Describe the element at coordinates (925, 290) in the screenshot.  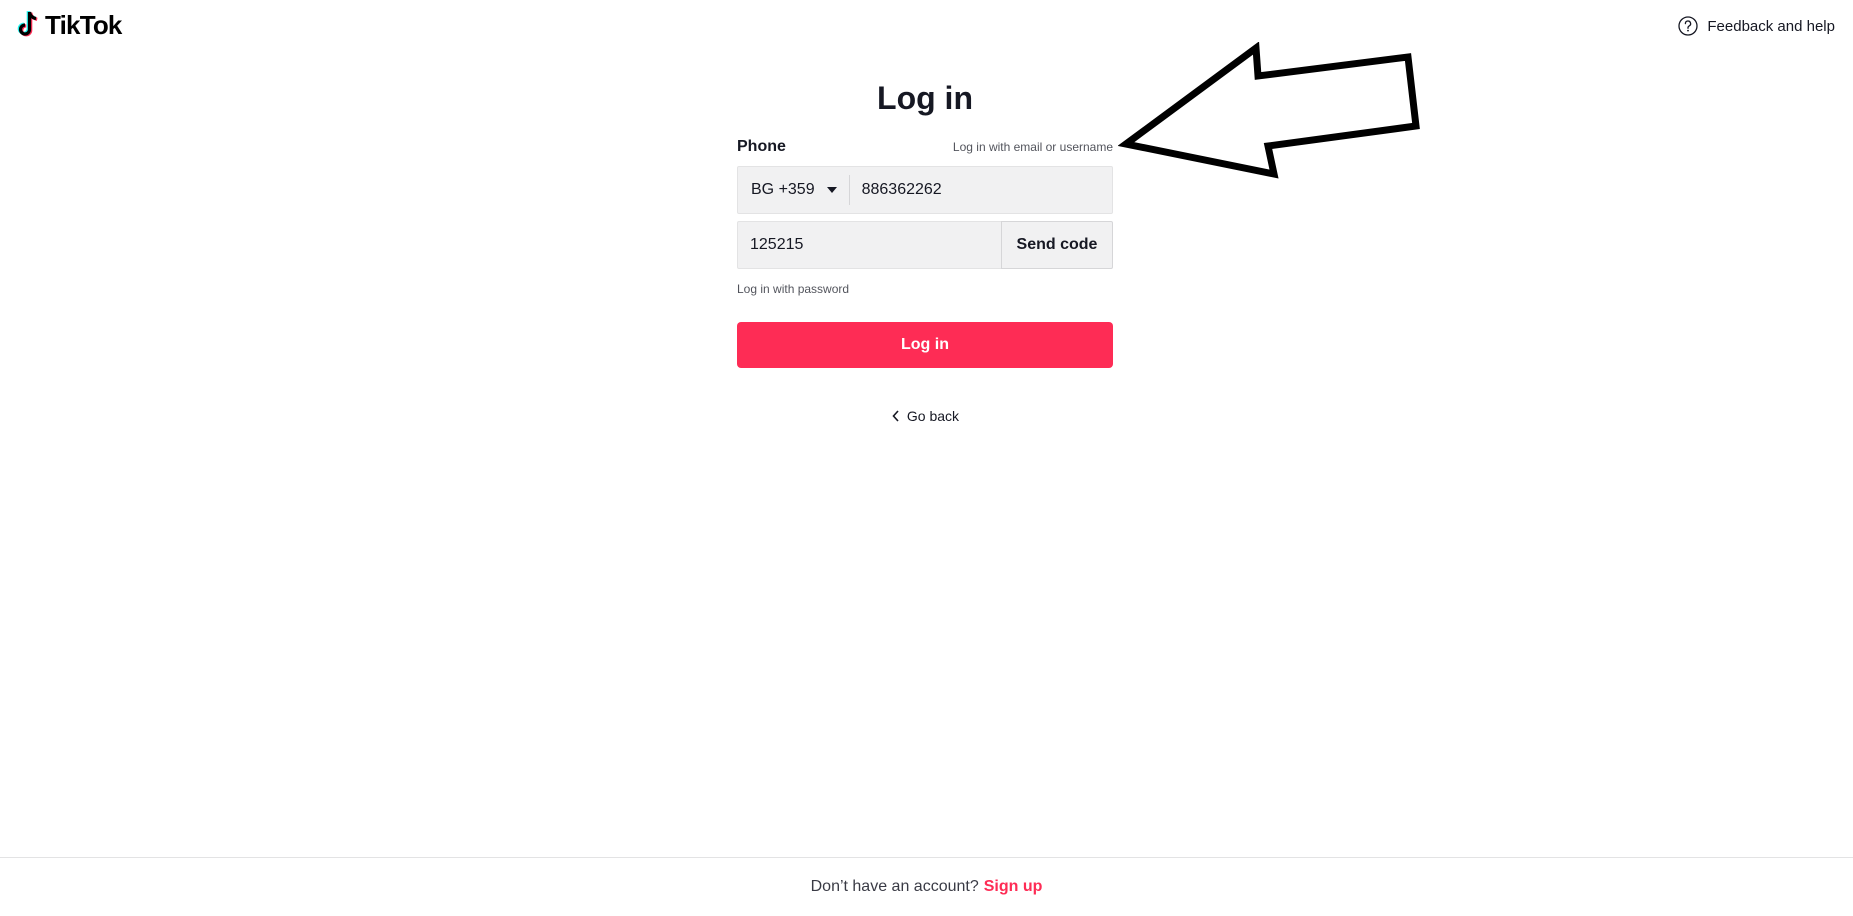
I see `password-login-link: Log in with password` at that location.